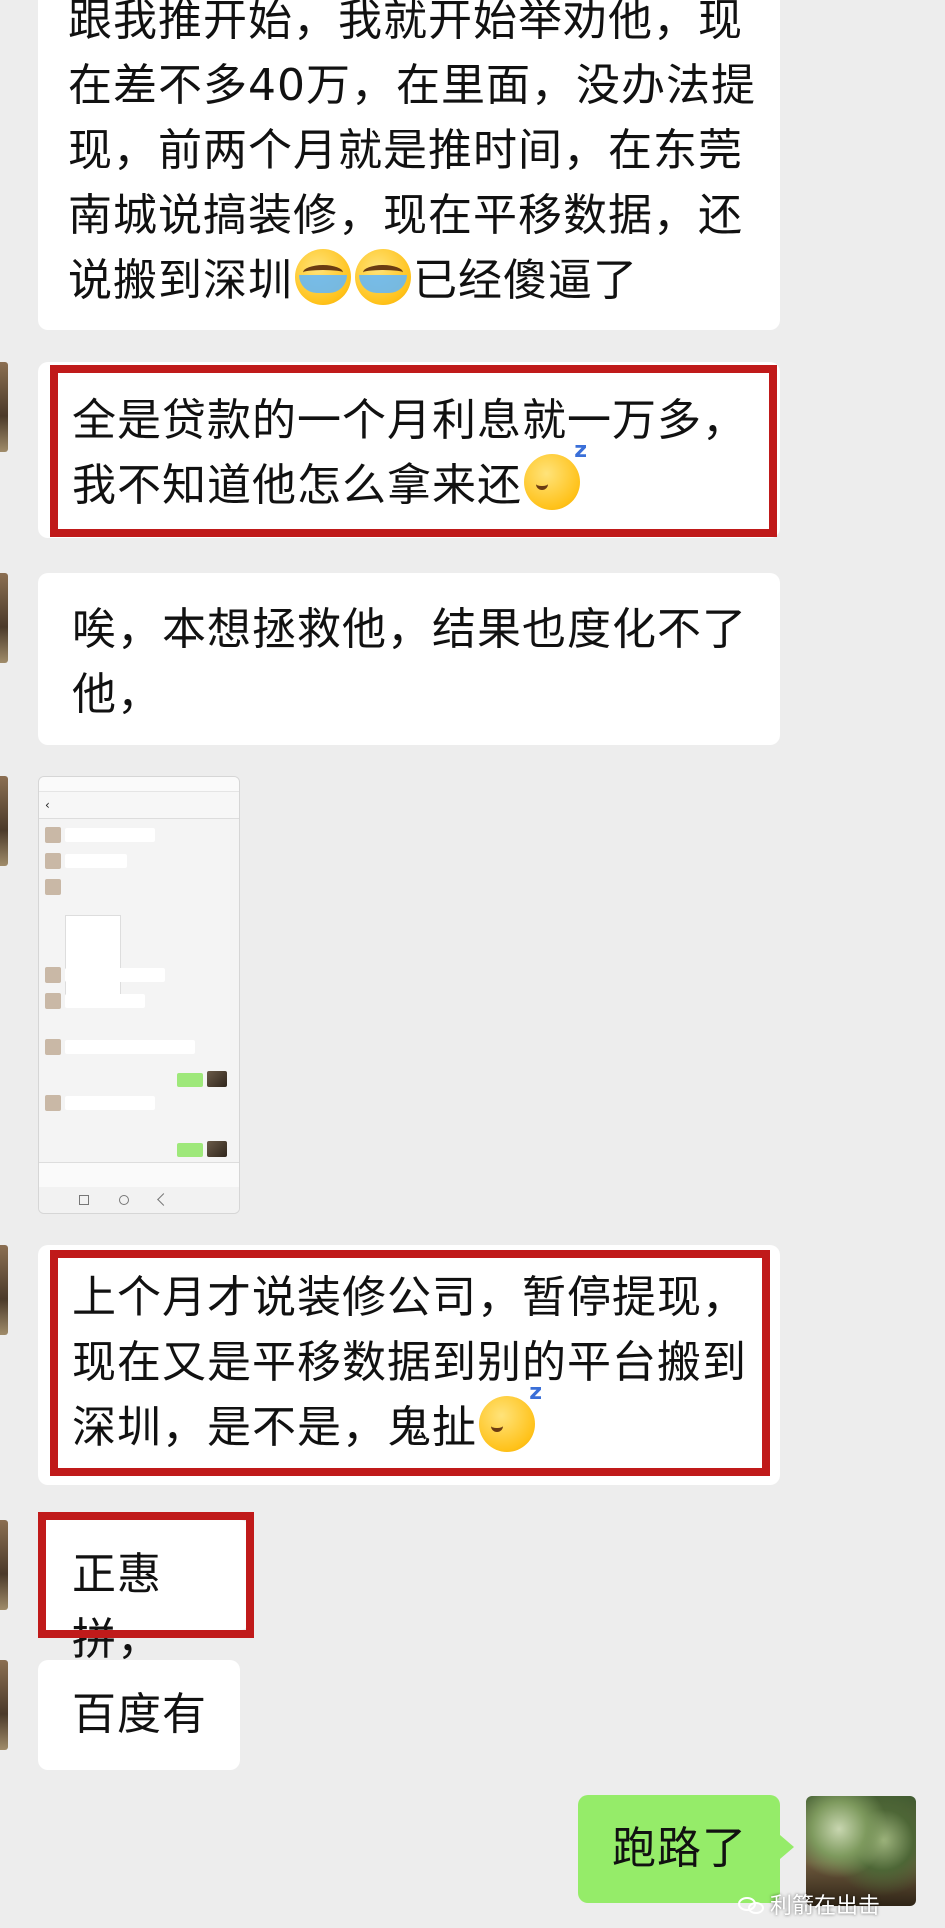 Image resolution: width=945 pixels, height=1928 pixels. I want to click on message-line: 现在又是平移数据到别的平台搬到, so click(409, 1362).